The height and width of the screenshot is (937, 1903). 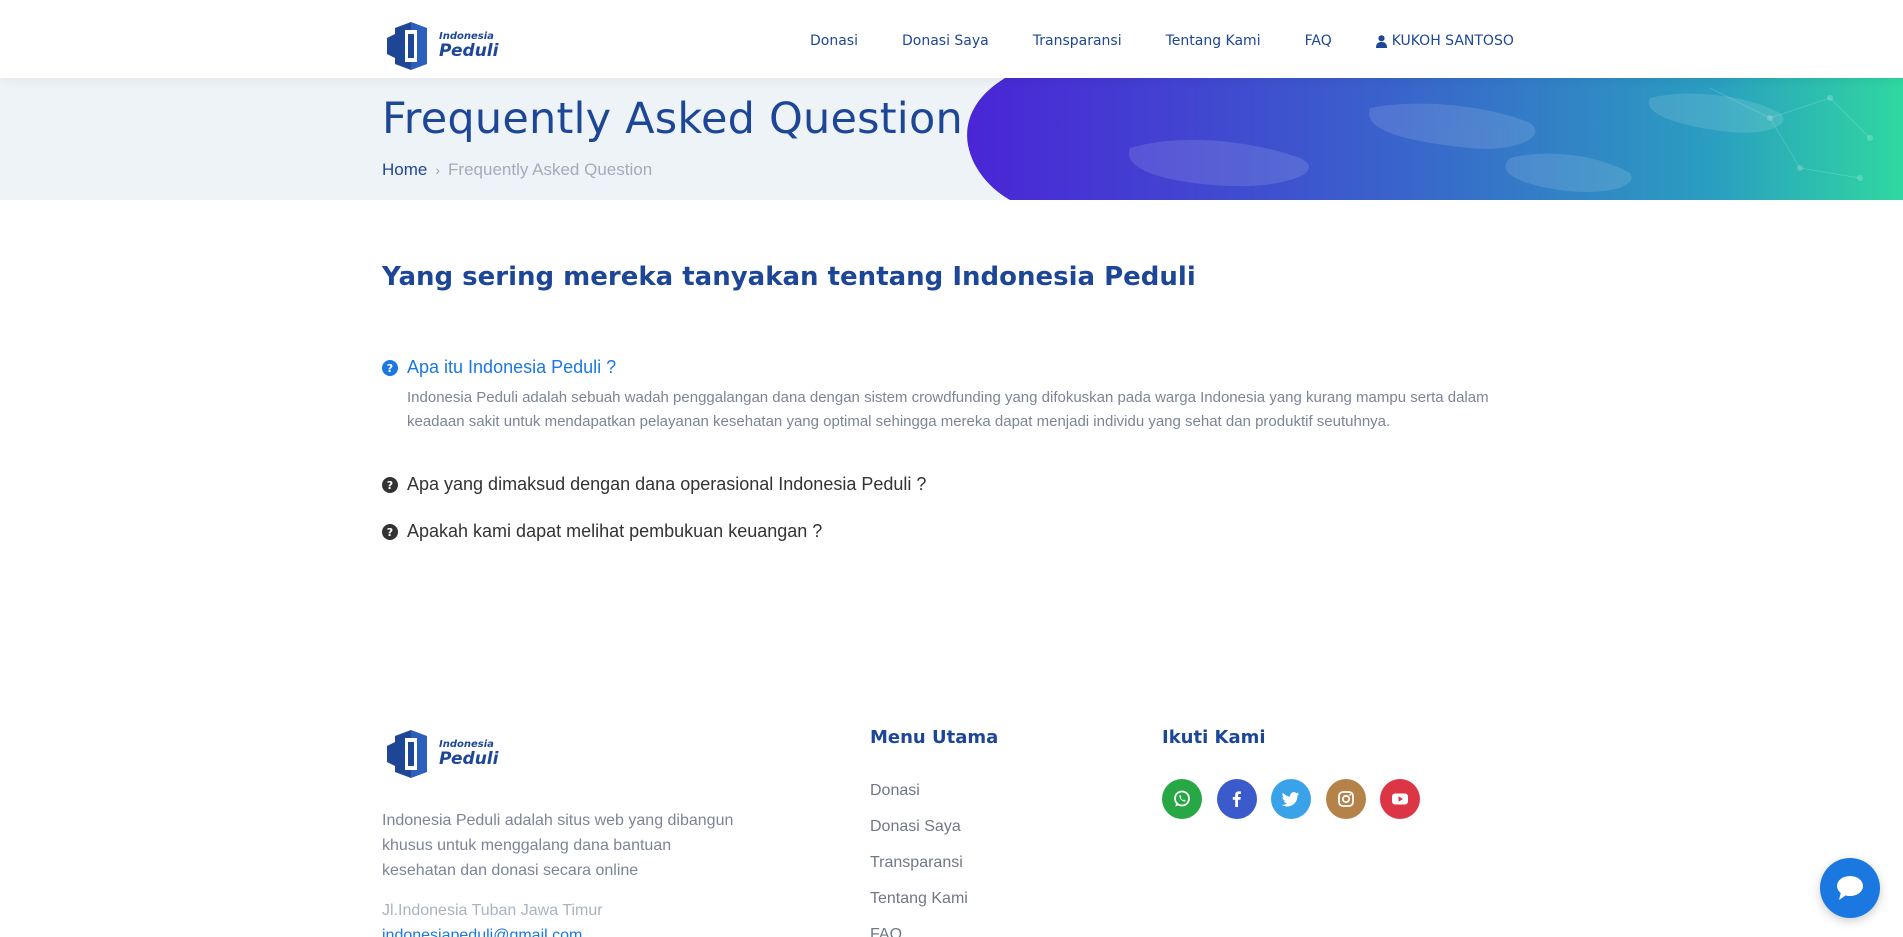 I want to click on chat-bubble-icon, so click(x=1850, y=888).